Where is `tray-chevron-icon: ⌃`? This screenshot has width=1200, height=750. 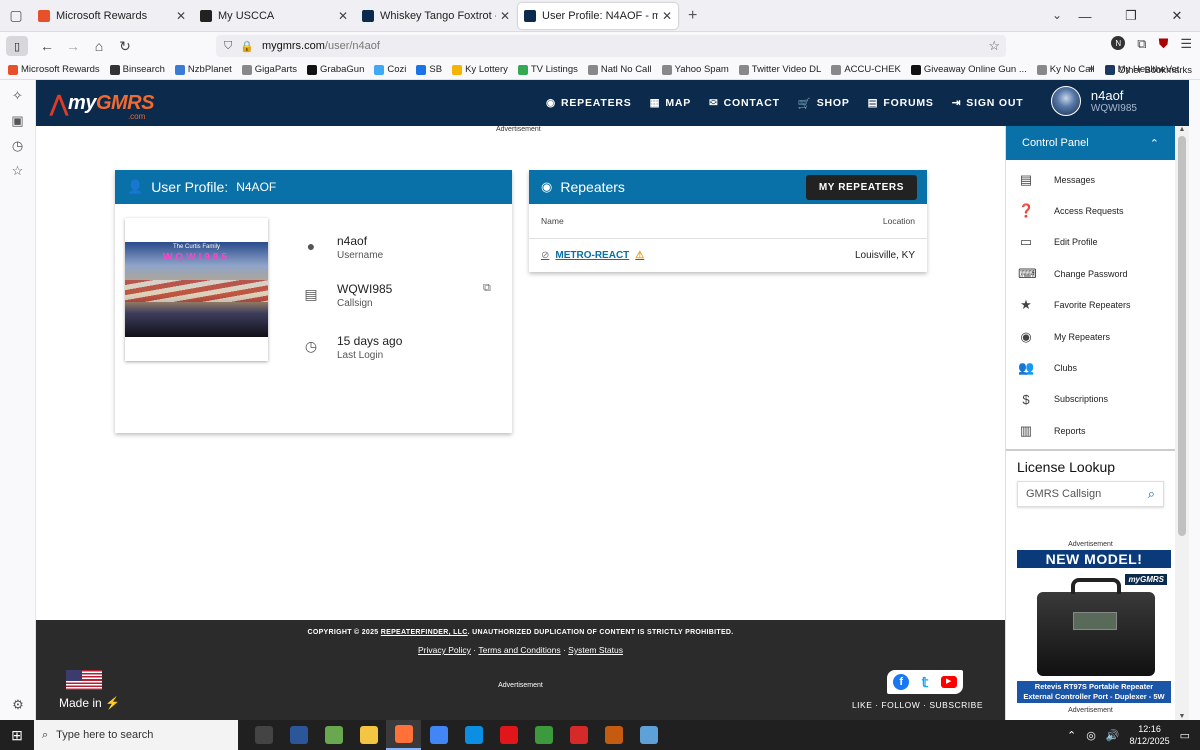 tray-chevron-icon: ⌃ is located at coordinates (1071, 735).